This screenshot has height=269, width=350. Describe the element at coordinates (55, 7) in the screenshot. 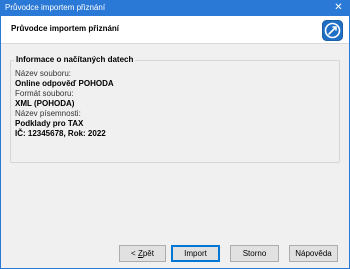

I see `window-title: Průvodce importem přiznání` at that location.